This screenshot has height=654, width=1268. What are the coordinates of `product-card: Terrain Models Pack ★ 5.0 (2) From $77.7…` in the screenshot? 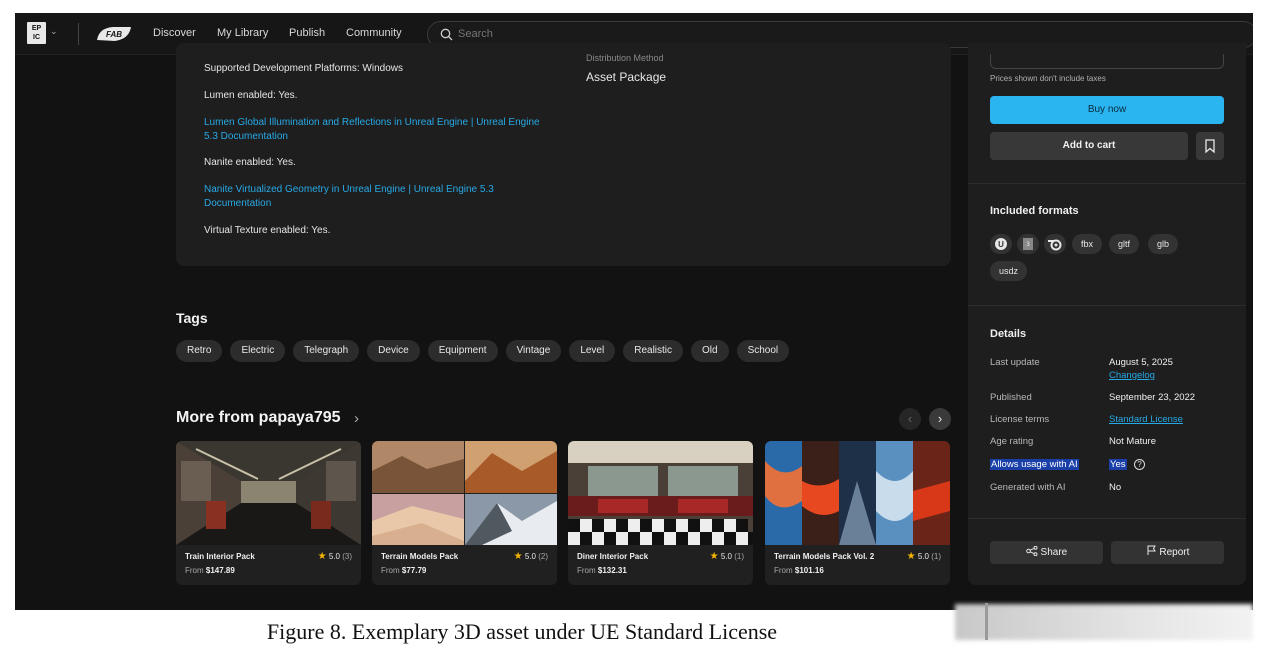 It's located at (464, 513).